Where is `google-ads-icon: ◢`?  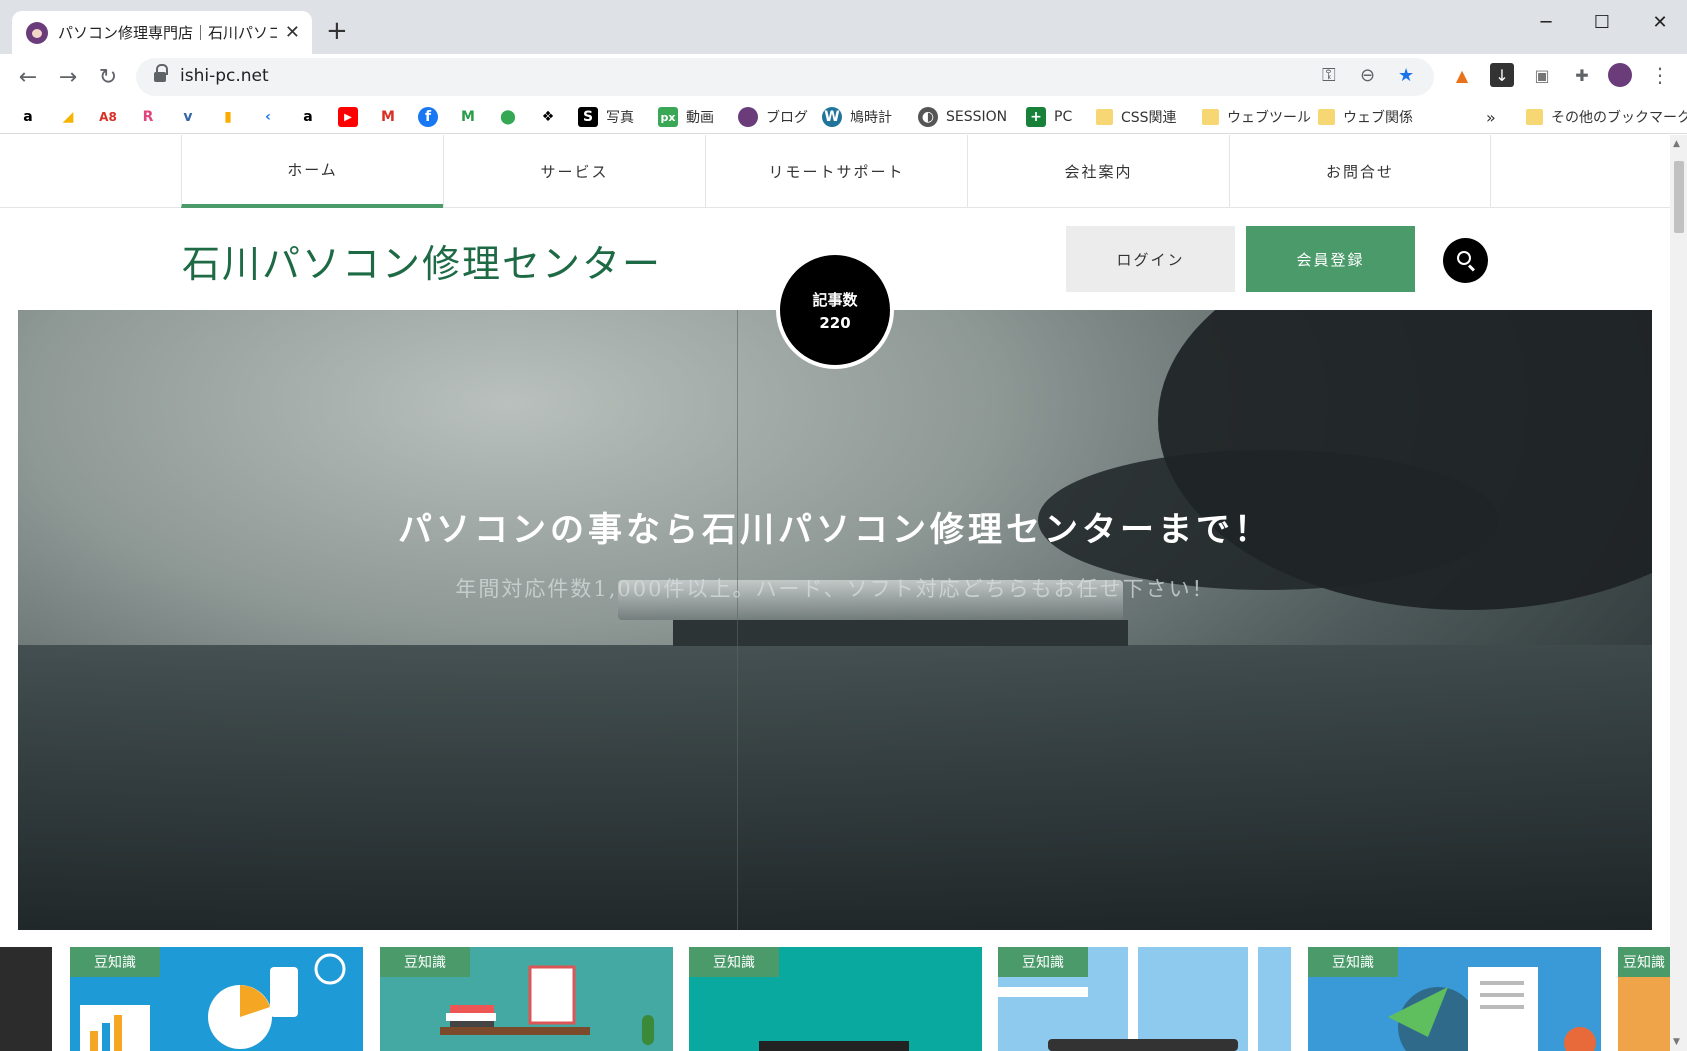
google-ads-icon: ◢ is located at coordinates (68, 117).